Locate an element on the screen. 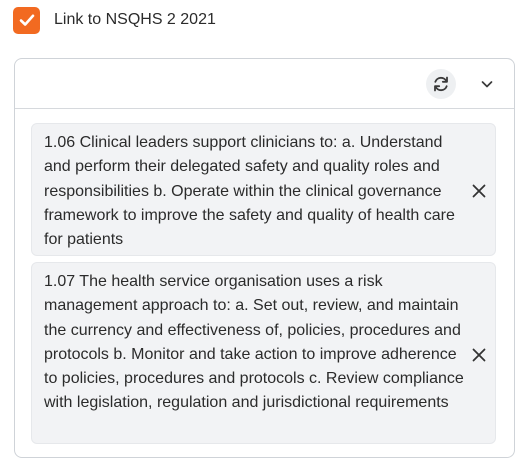 The image size is (530, 463). checkmark-icon is located at coordinates (26, 20).